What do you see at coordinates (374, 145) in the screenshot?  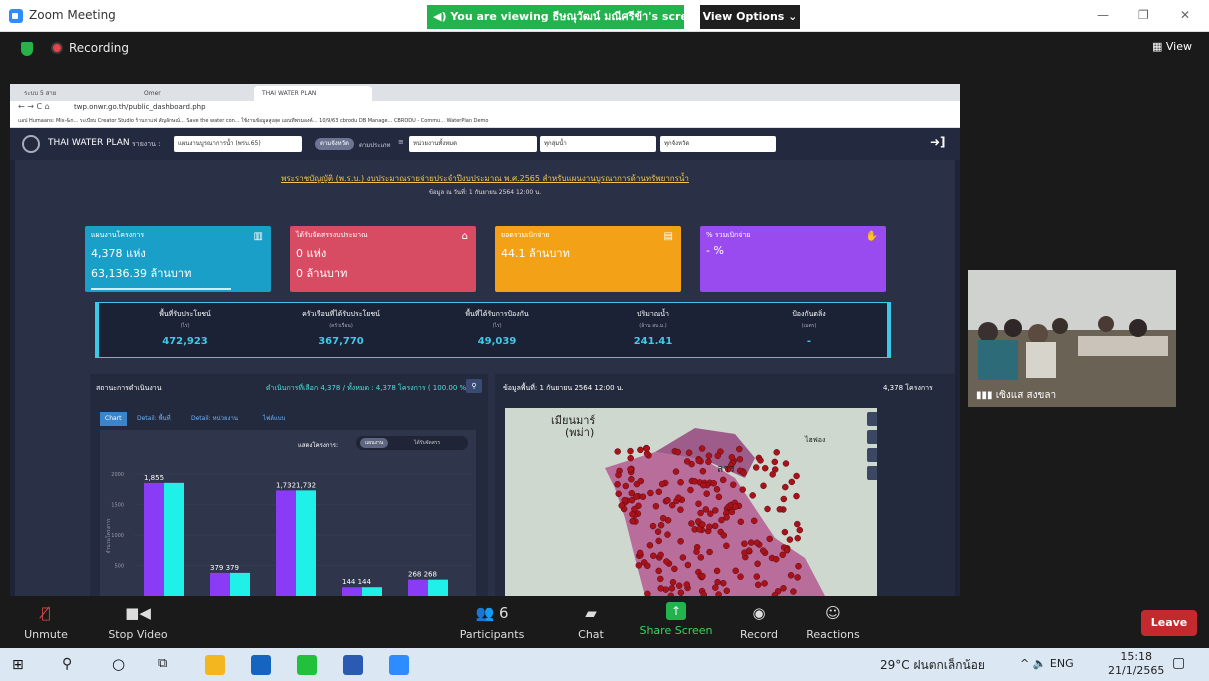 I see `by-type-toggle: ตามประเภท` at bounding box center [374, 145].